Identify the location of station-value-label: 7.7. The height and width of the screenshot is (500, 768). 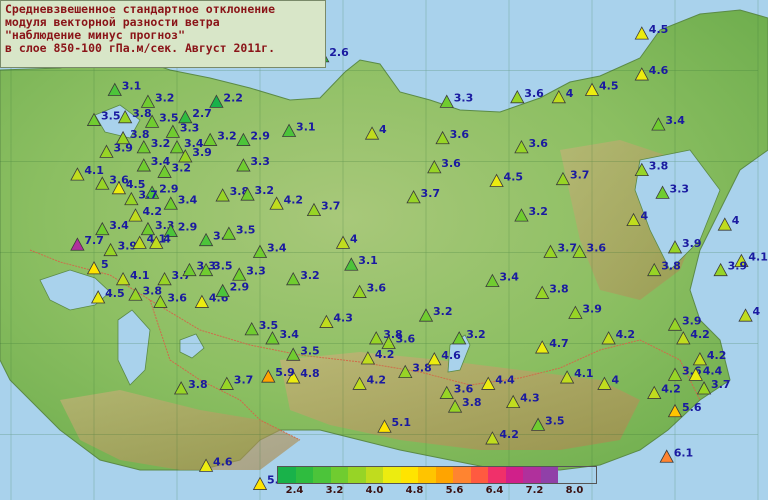
(94, 240).